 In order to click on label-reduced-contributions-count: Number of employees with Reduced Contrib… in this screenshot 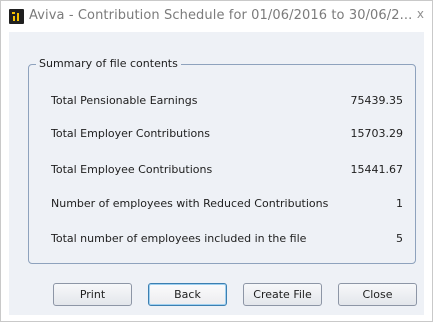, I will do `click(190, 203)`.